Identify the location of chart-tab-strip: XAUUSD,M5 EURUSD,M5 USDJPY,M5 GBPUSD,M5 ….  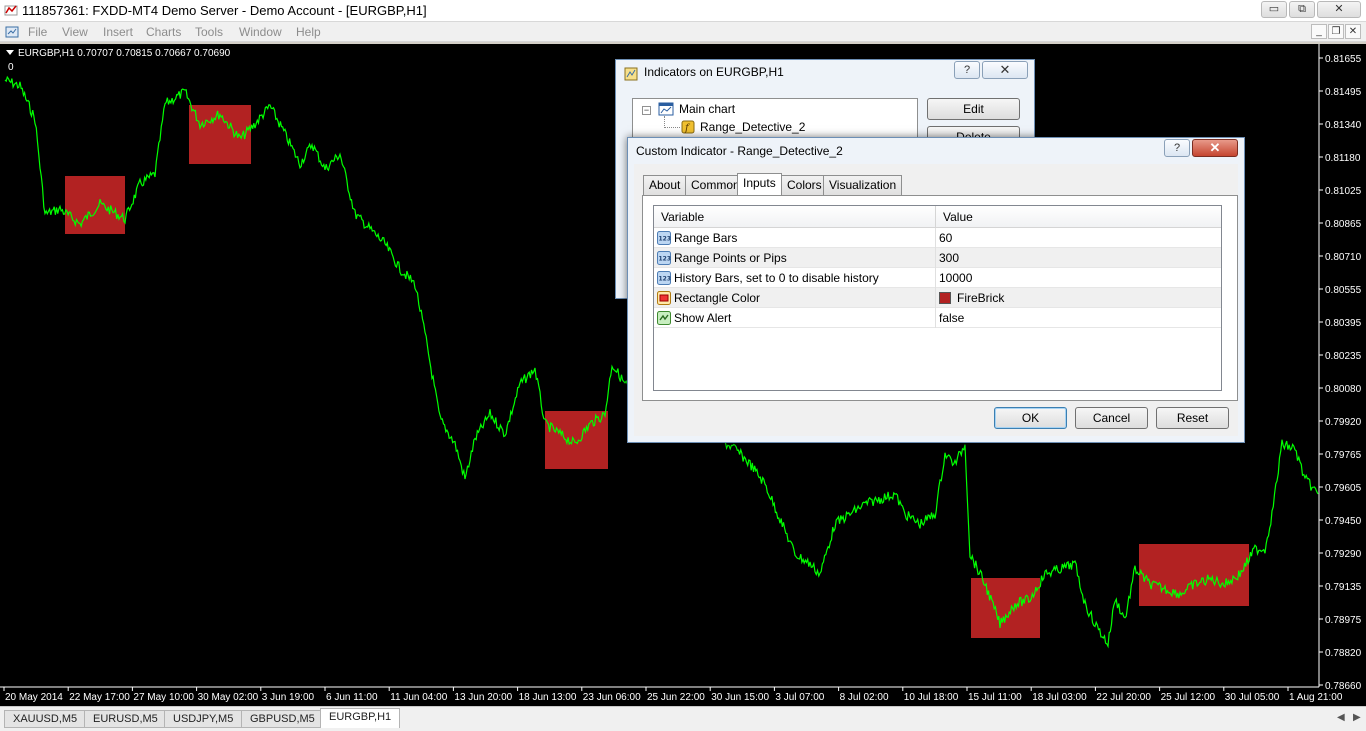
(683, 718).